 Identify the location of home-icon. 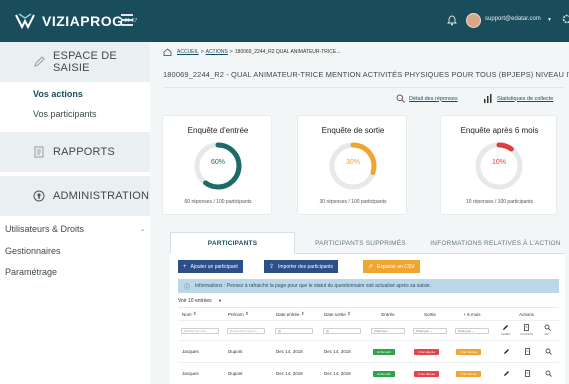
(167, 52).